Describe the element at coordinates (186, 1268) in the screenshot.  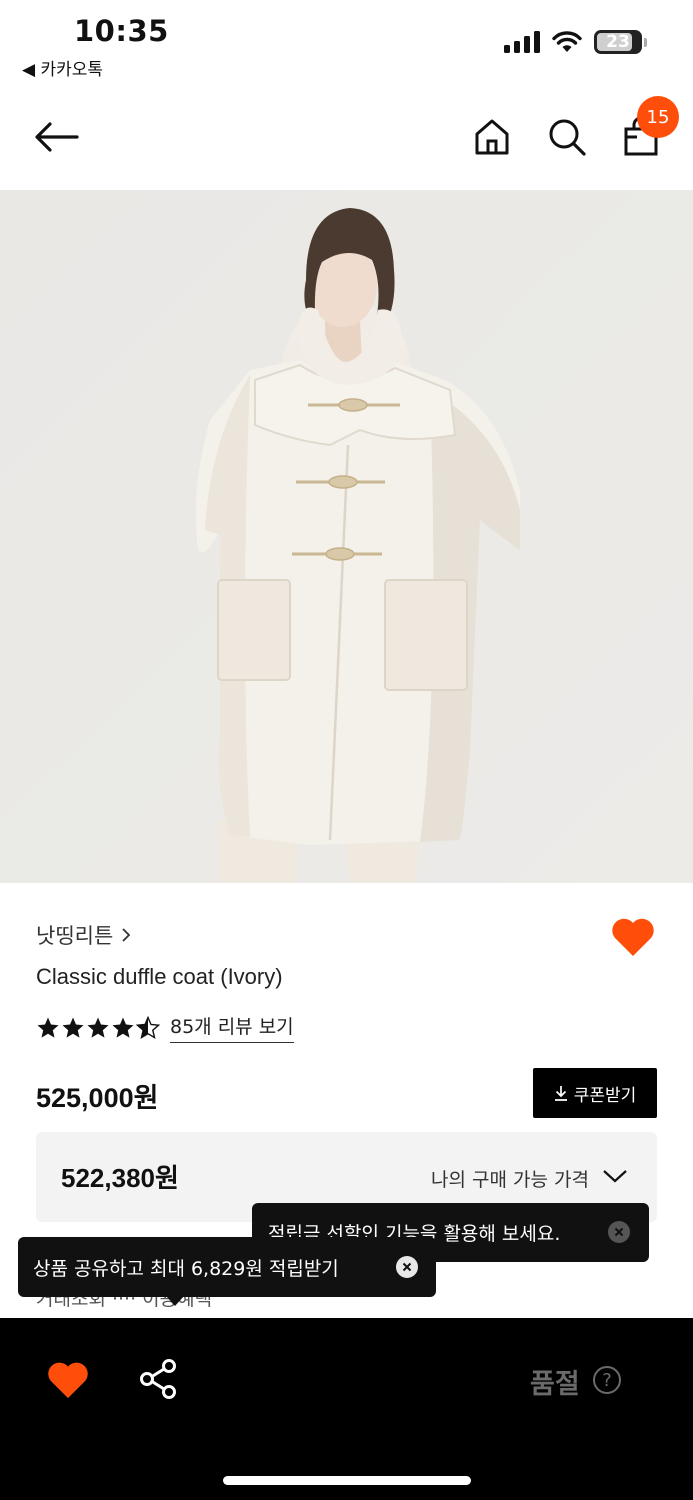
I see `share-tooltip-text: 상품 공유하고 최대 6,829원 적립받기` at that location.